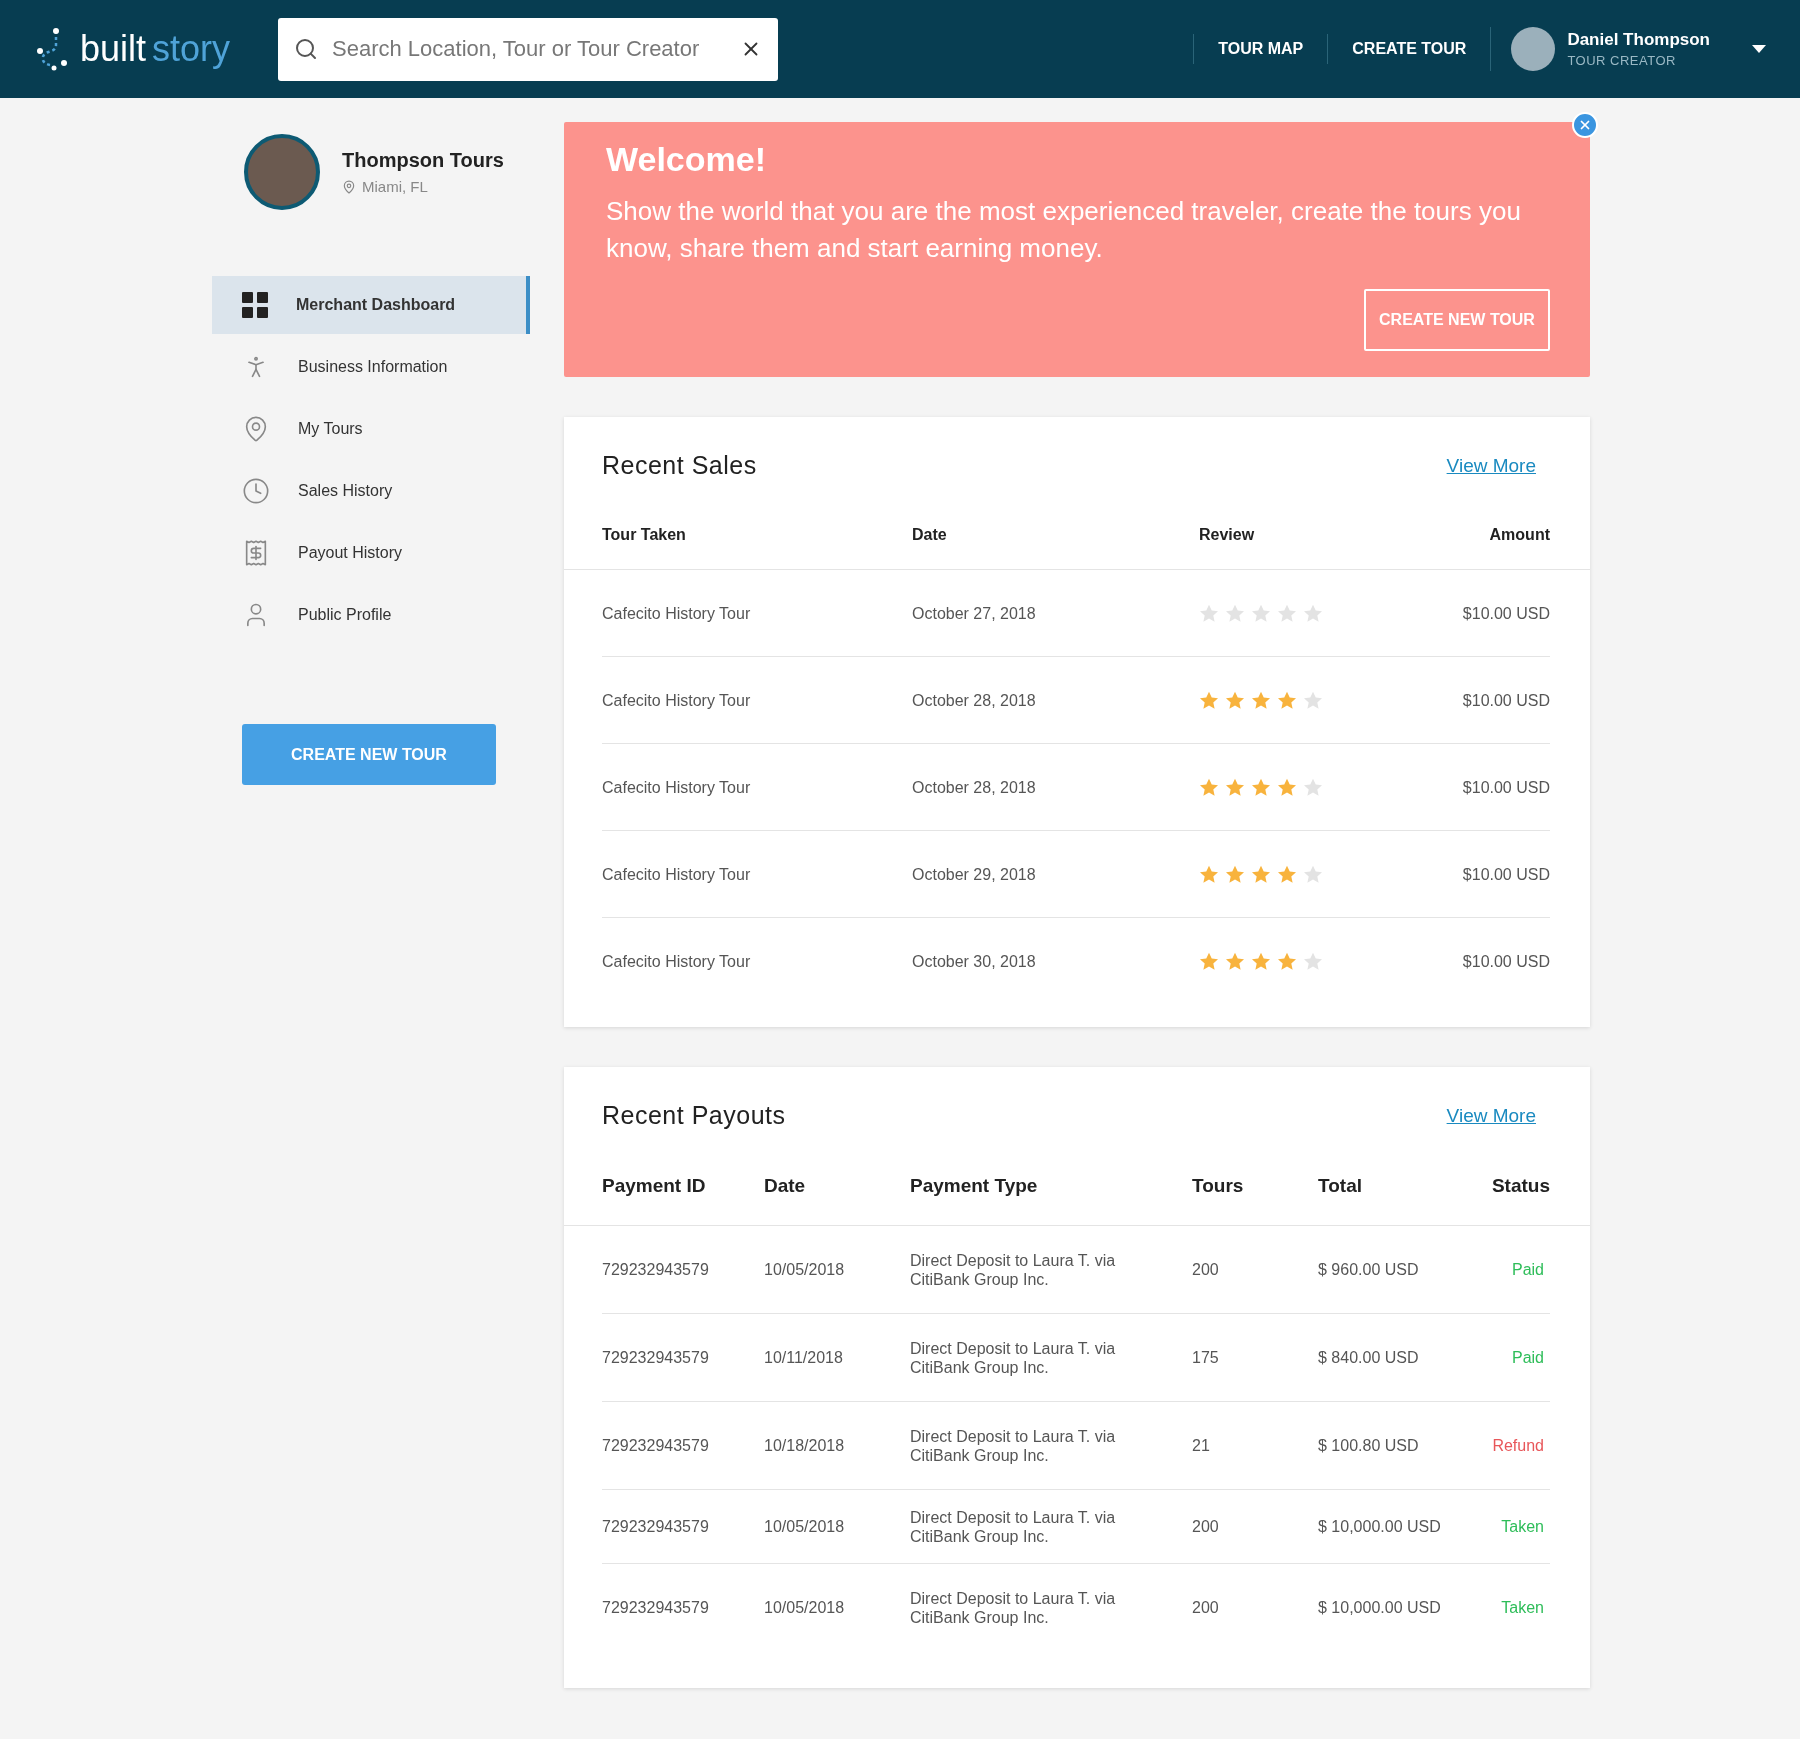 This screenshot has height=1739, width=1800. Describe the element at coordinates (1368, 1357) in the screenshot. I see `table-cell: $ 840.00 USD` at that location.